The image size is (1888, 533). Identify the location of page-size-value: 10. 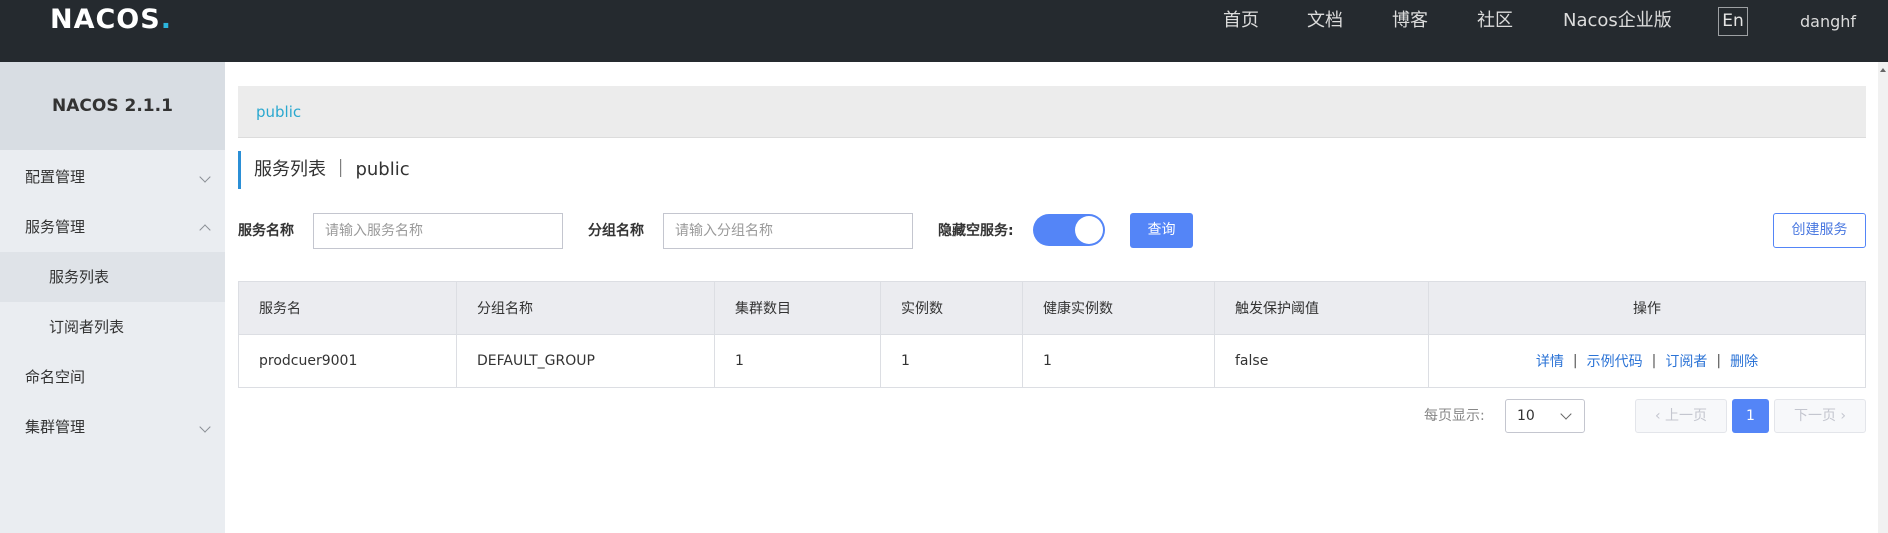
(1526, 416).